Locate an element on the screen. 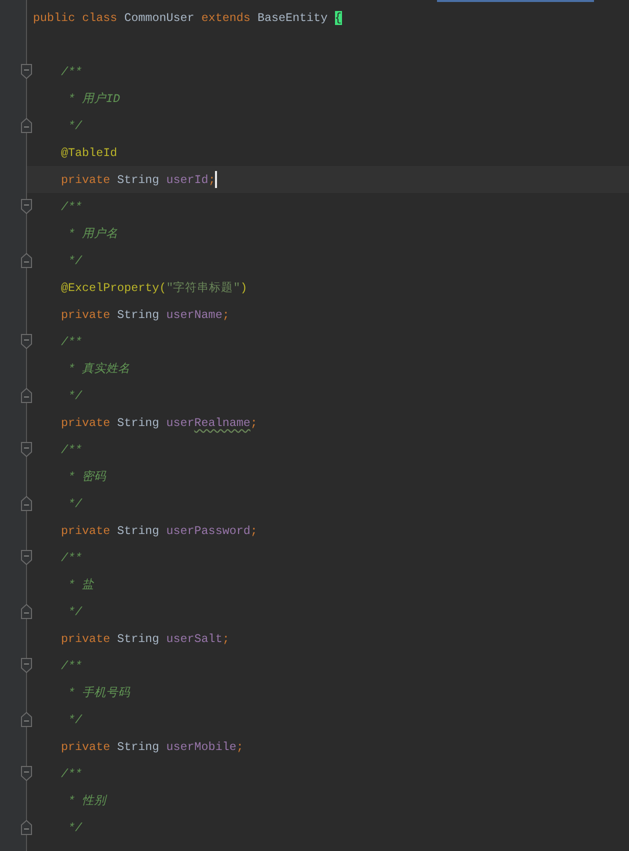 The image size is (629, 851). code-line: private String userRealname; is located at coordinates (159, 423).